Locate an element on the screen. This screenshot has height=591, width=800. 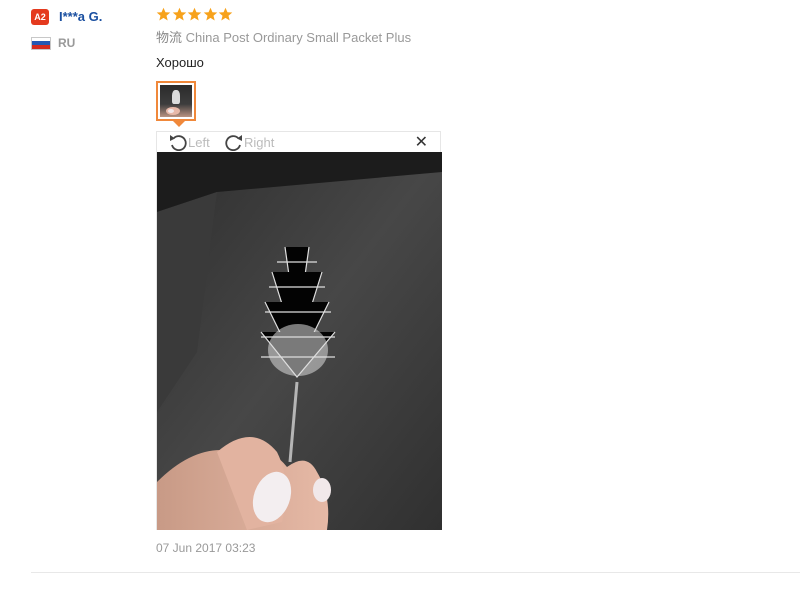
rotate-right-button: Right is located at coordinates (249, 142).